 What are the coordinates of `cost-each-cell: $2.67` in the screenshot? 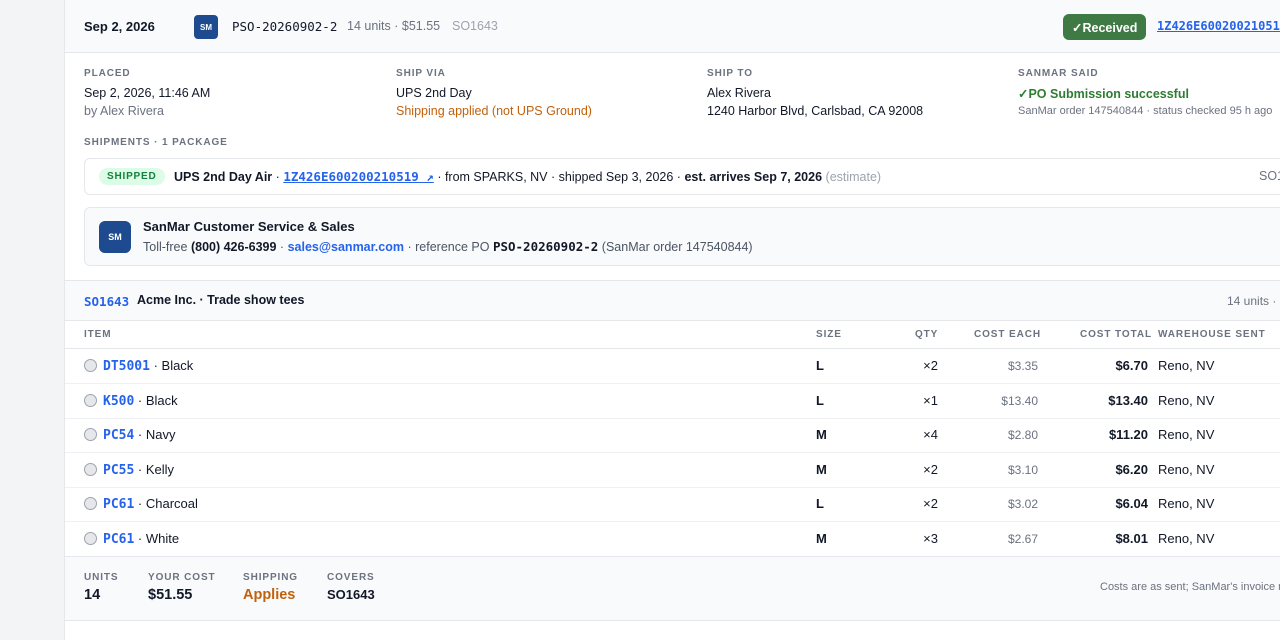 It's located at (1022, 539).